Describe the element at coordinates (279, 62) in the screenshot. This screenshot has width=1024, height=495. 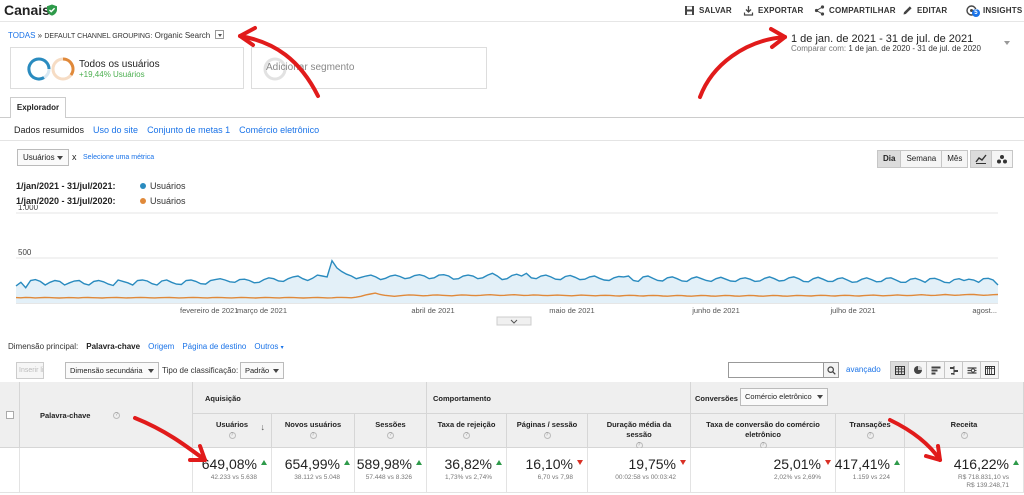
I see `arrow-to-grouping-icon` at that location.